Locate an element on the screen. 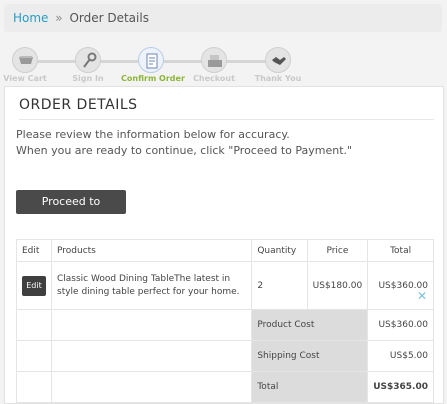  header-edit: Edit is located at coordinates (34, 250).